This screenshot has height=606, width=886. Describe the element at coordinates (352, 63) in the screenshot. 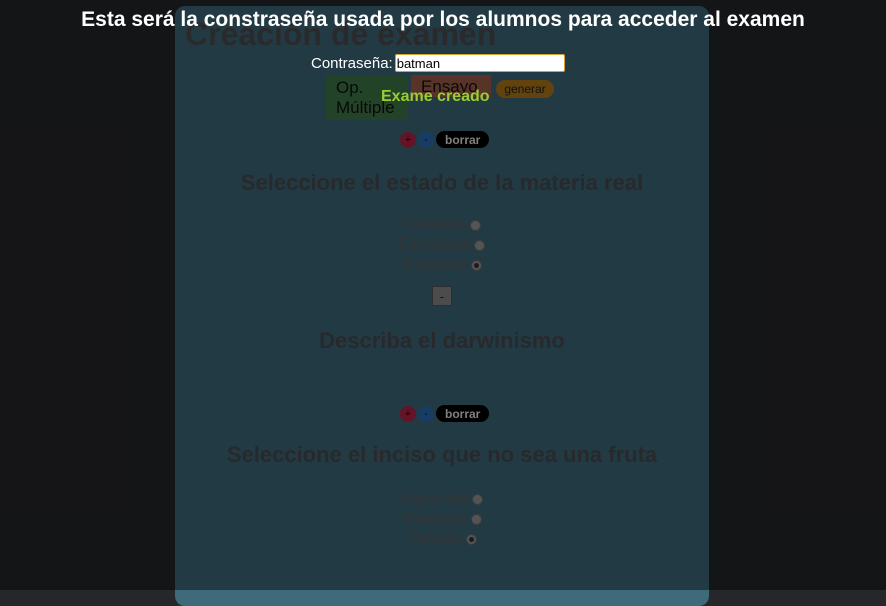

I see `password-label: Contraseña:` at that location.